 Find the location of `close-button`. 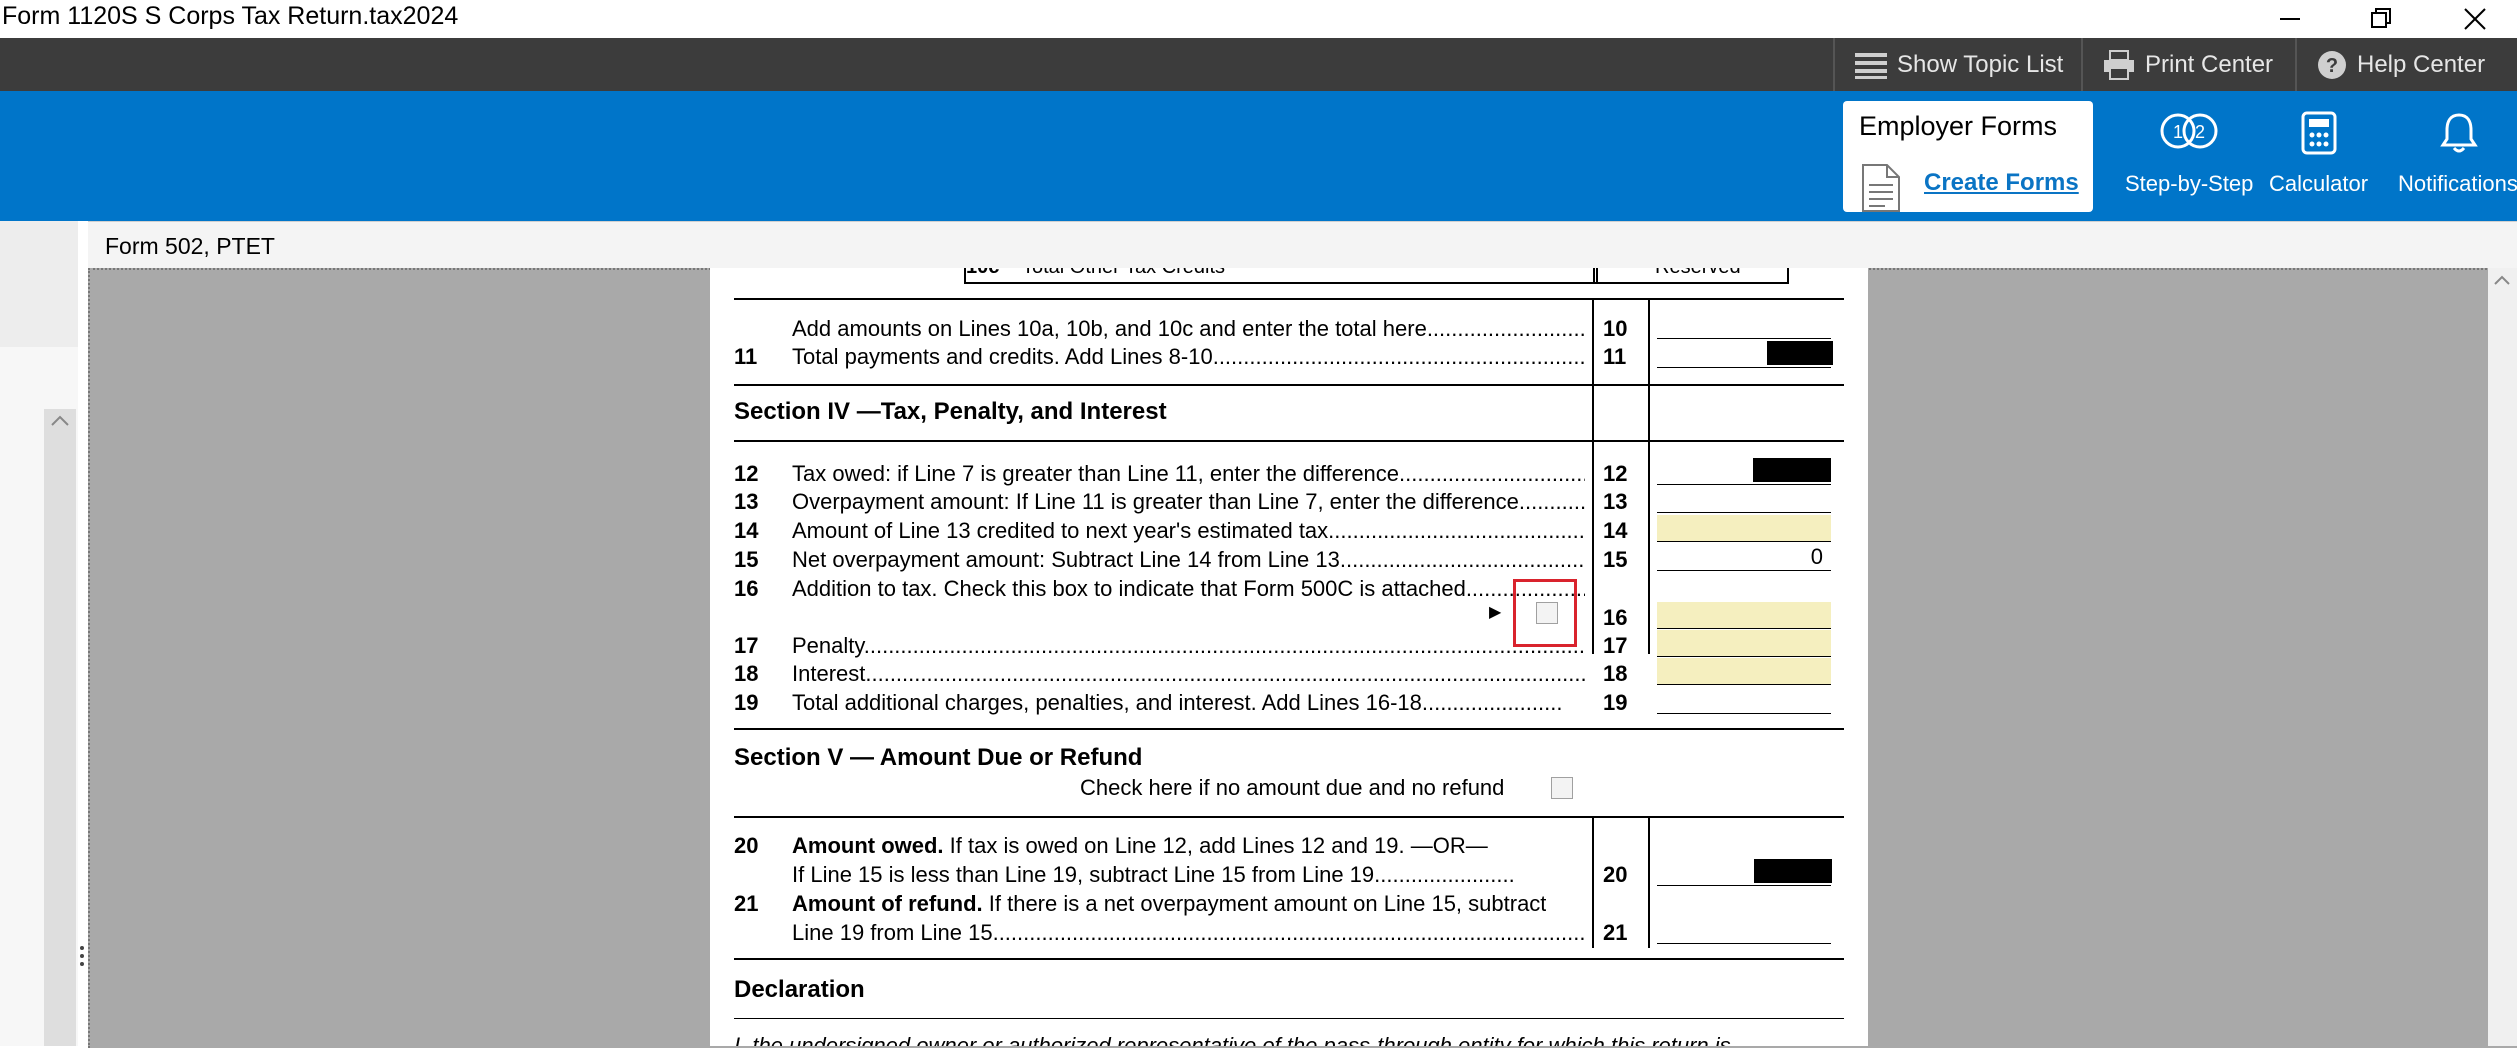

close-button is located at coordinates (2475, 19).